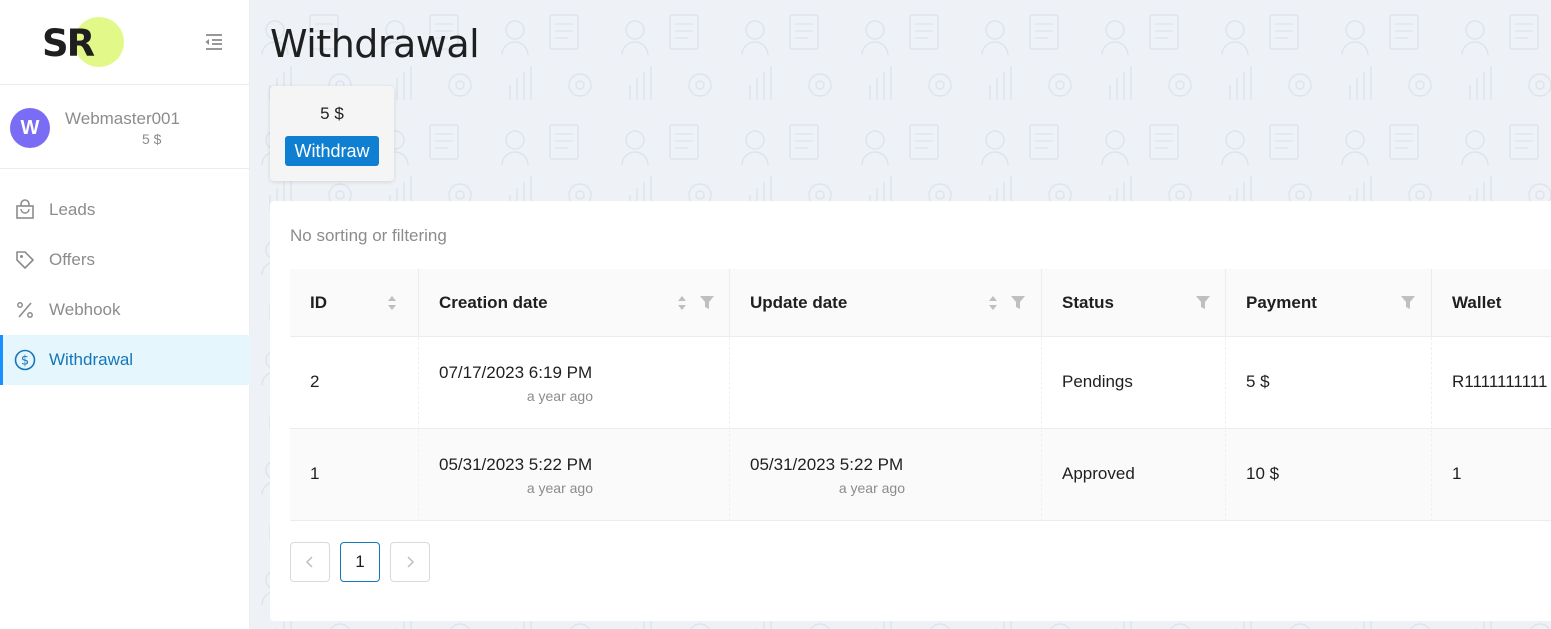 The width and height of the screenshot is (1551, 629). What do you see at coordinates (1329, 383) in the screenshot?
I see `cell-payment: 5 $` at bounding box center [1329, 383].